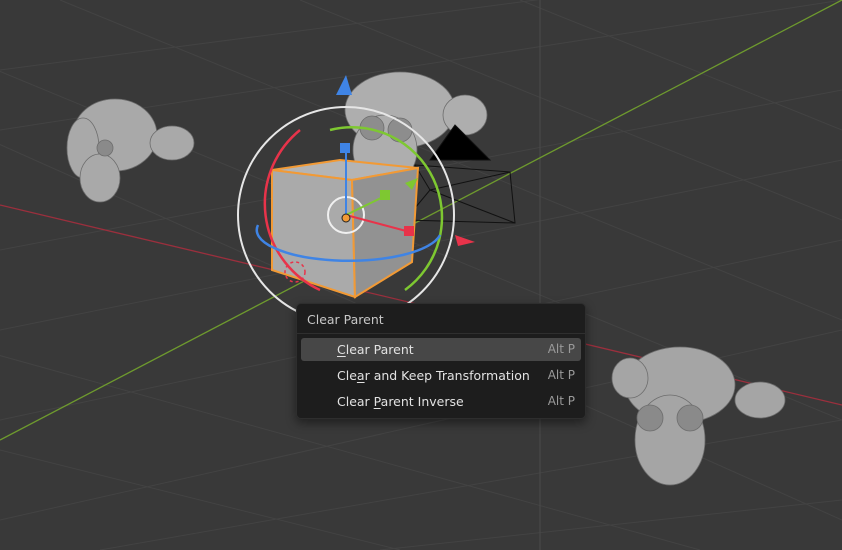 This screenshot has height=550, width=842. I want to click on menu-item-clear-parent-inverse: Clear Parent Inverse Alt P, so click(441, 401).